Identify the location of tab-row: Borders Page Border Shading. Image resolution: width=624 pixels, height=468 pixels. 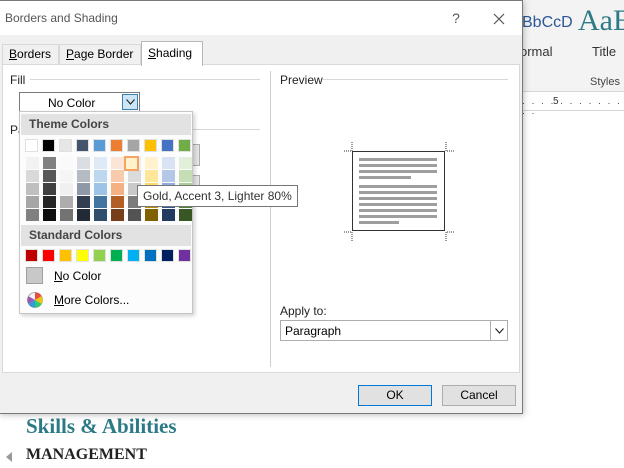
(261, 53).